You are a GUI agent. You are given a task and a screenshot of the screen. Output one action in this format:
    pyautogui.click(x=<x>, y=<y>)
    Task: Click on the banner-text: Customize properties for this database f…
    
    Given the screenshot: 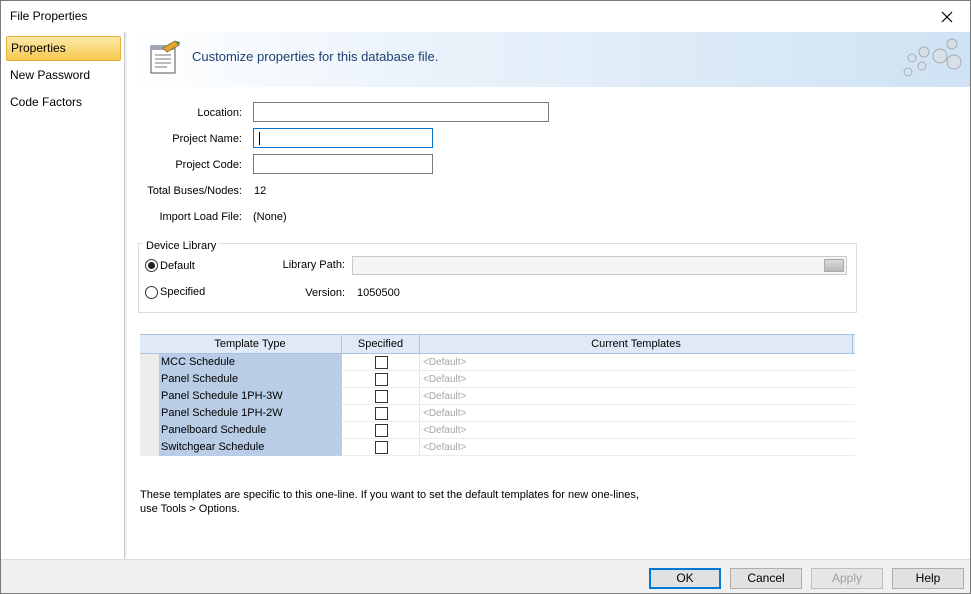 What is the action you would take?
    pyautogui.click(x=315, y=56)
    